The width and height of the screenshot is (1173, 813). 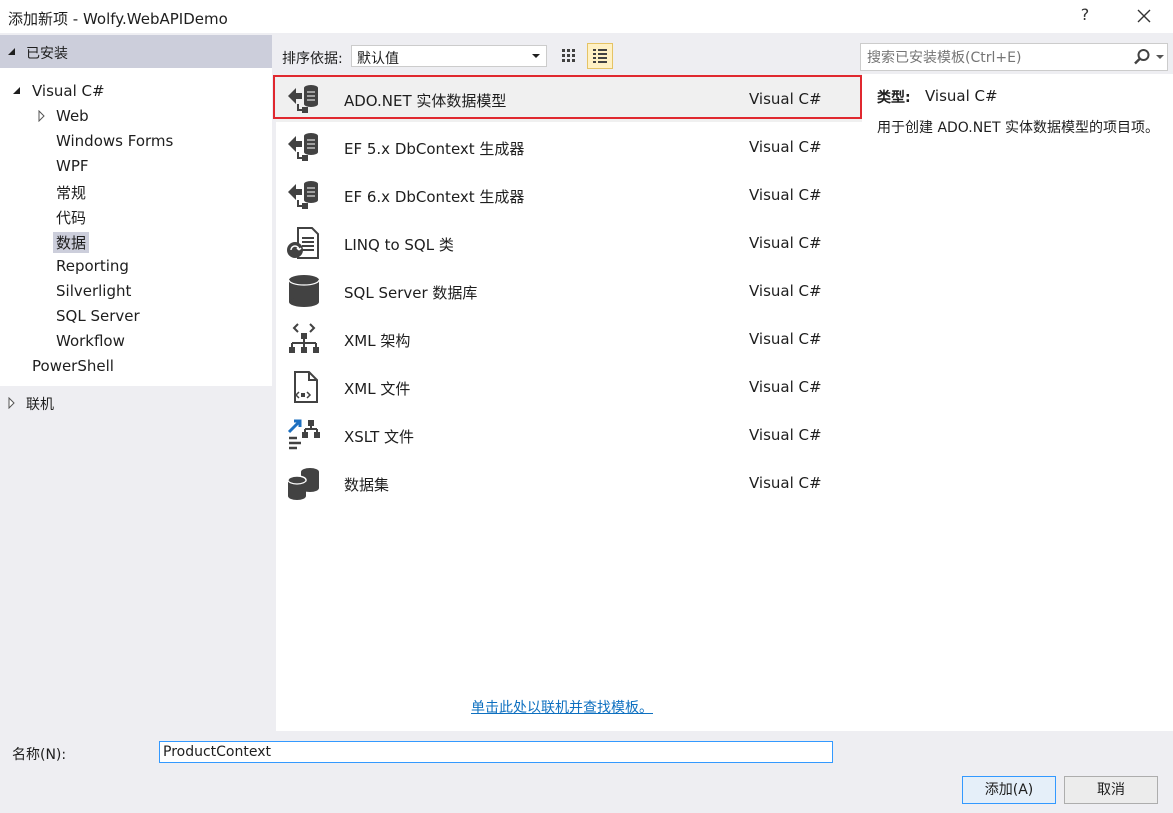 I want to click on tree-item-data: 数据, so click(x=71, y=242).